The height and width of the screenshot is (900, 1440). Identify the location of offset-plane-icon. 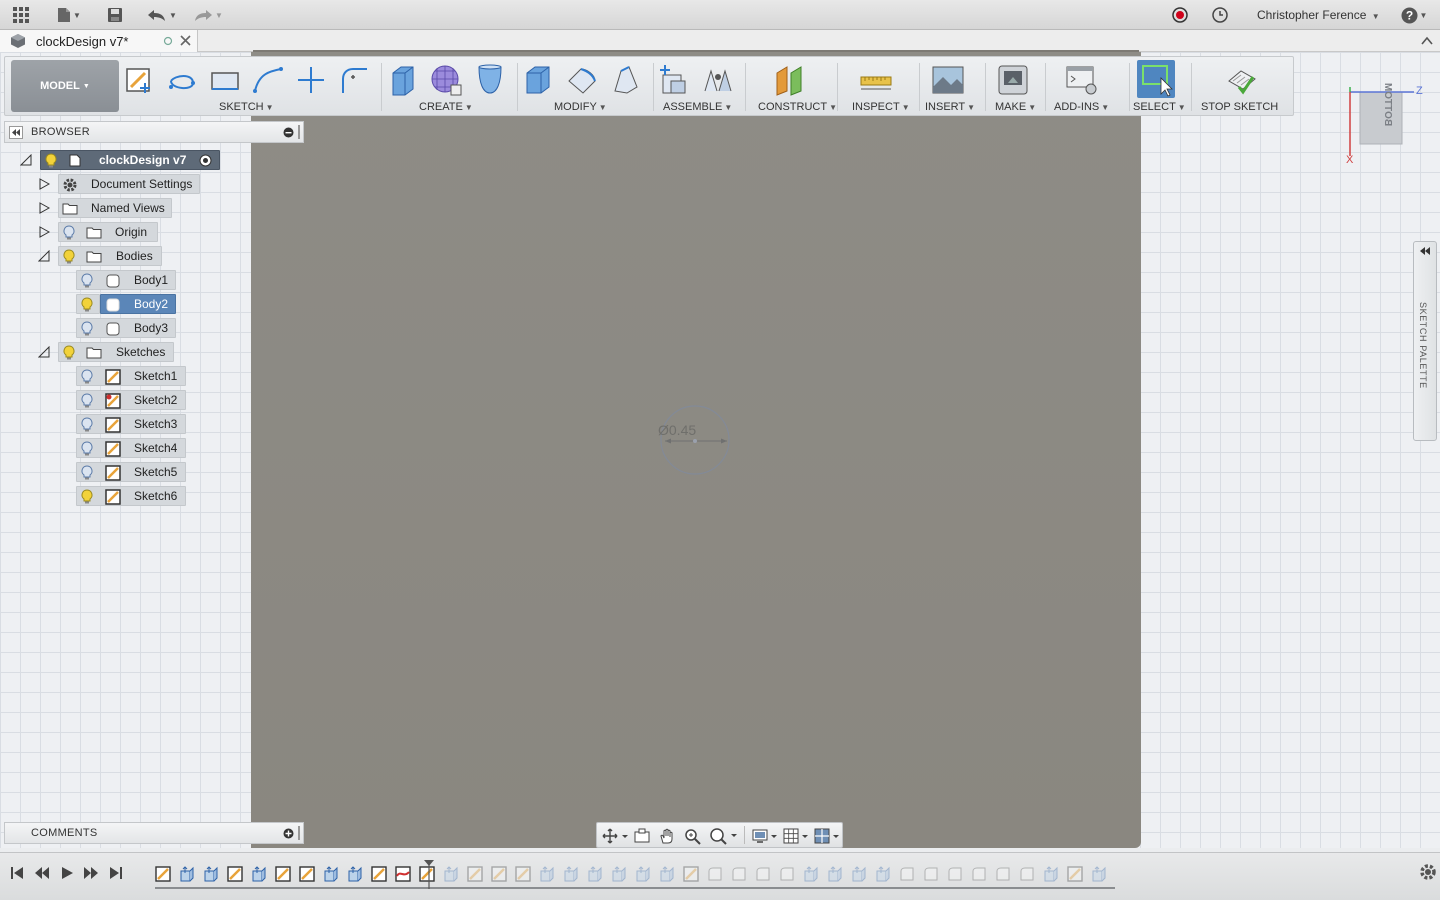
(790, 80).